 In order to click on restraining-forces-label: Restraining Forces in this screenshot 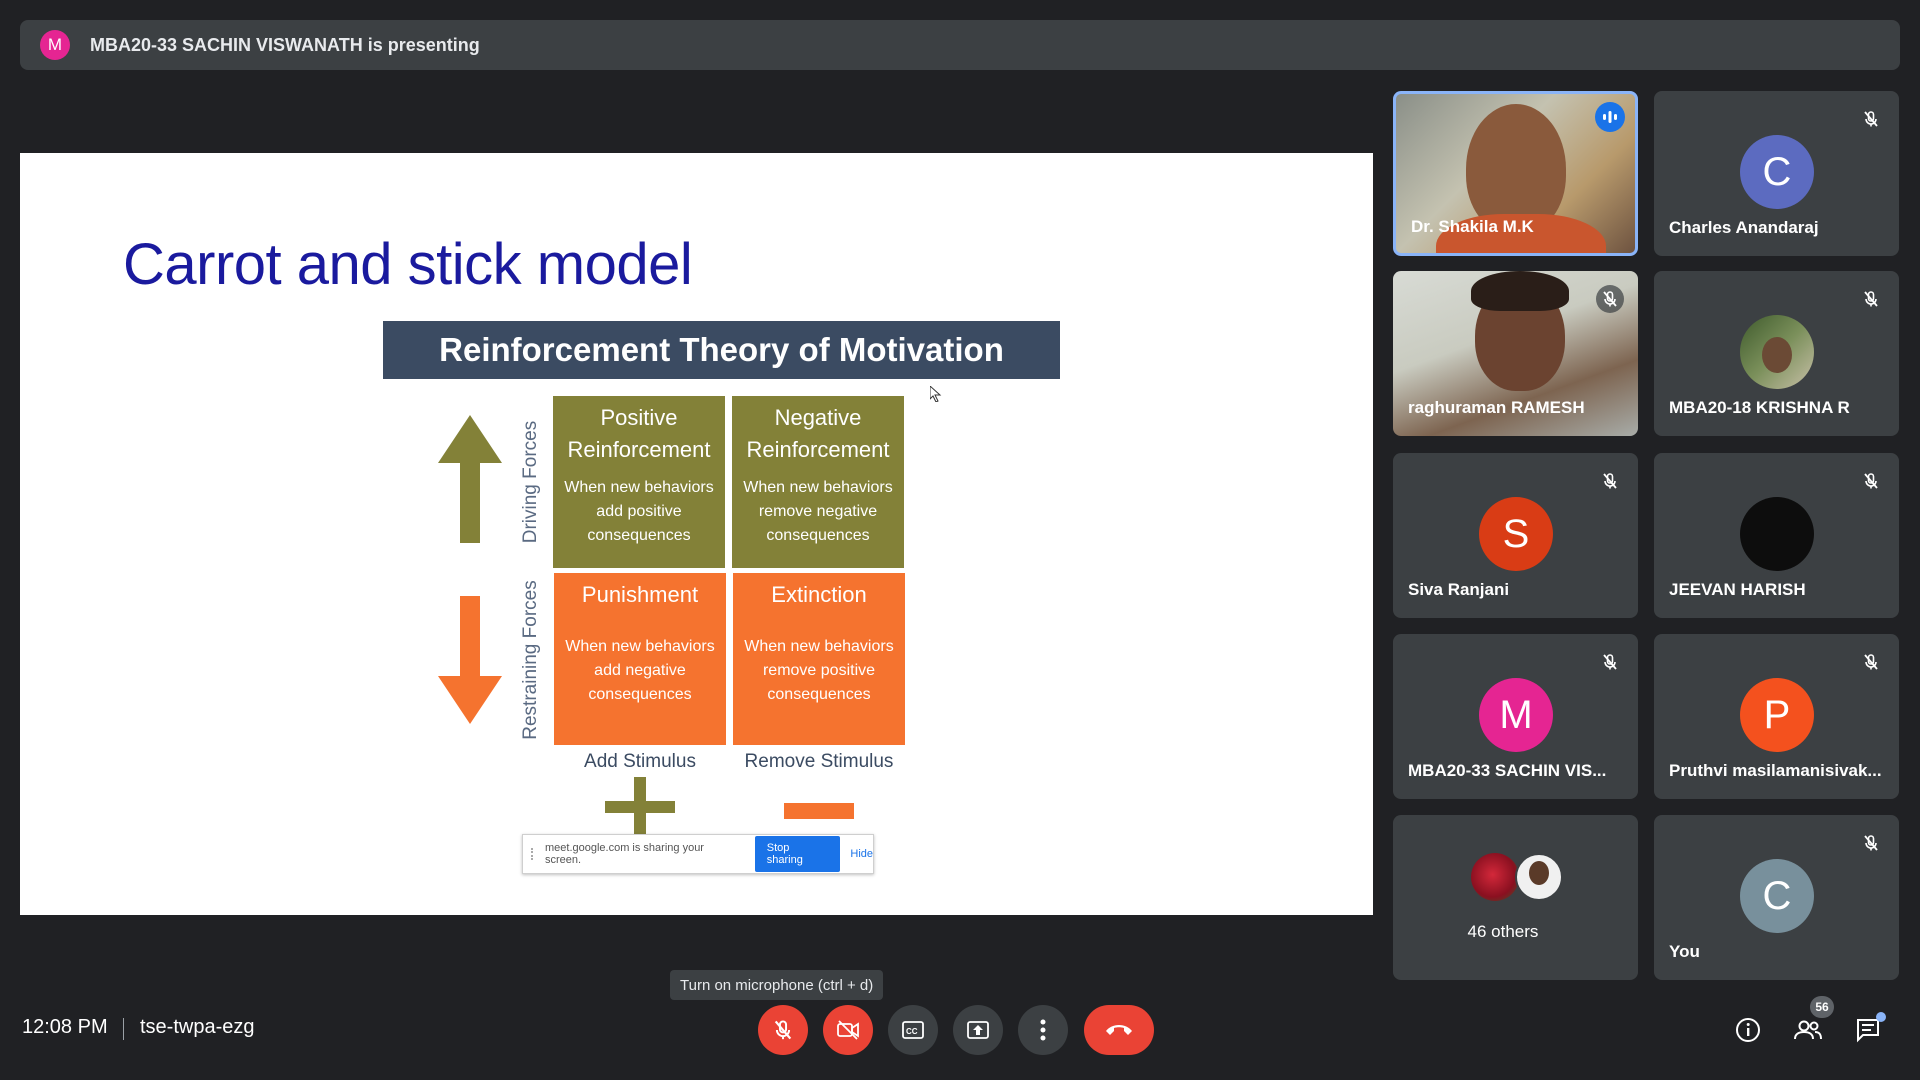, I will do `click(530, 660)`.